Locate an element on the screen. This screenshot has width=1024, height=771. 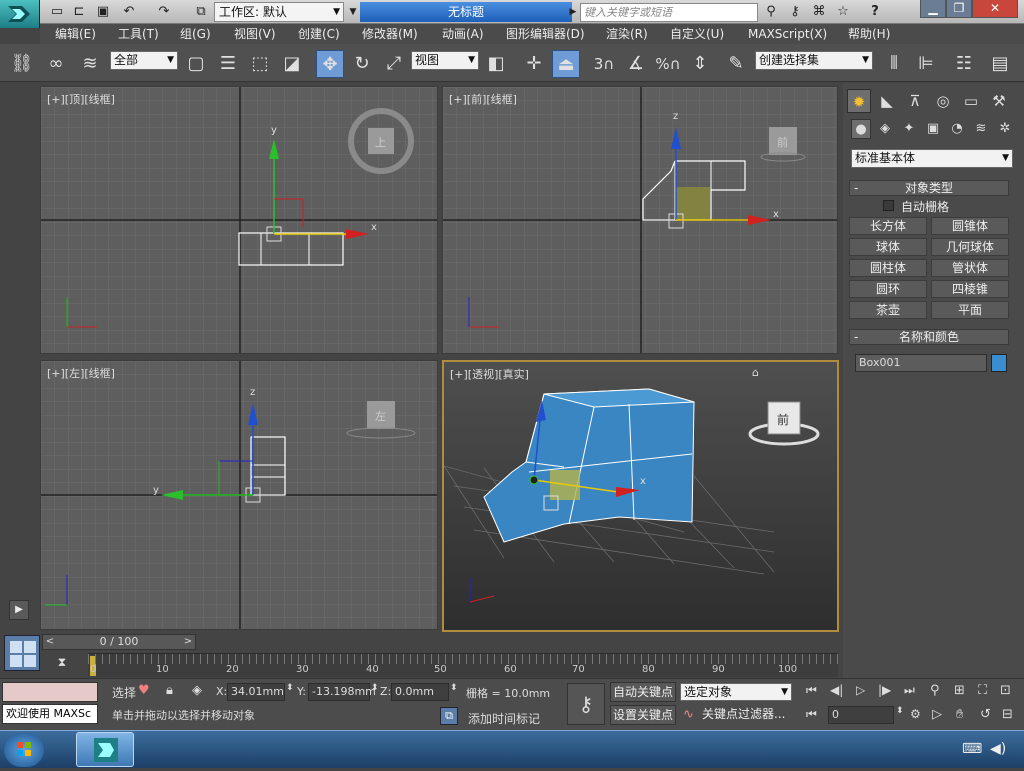
viewport-perspective: [+][透视][真实] x 前 ⌂ is located at coordinates (640, 496).